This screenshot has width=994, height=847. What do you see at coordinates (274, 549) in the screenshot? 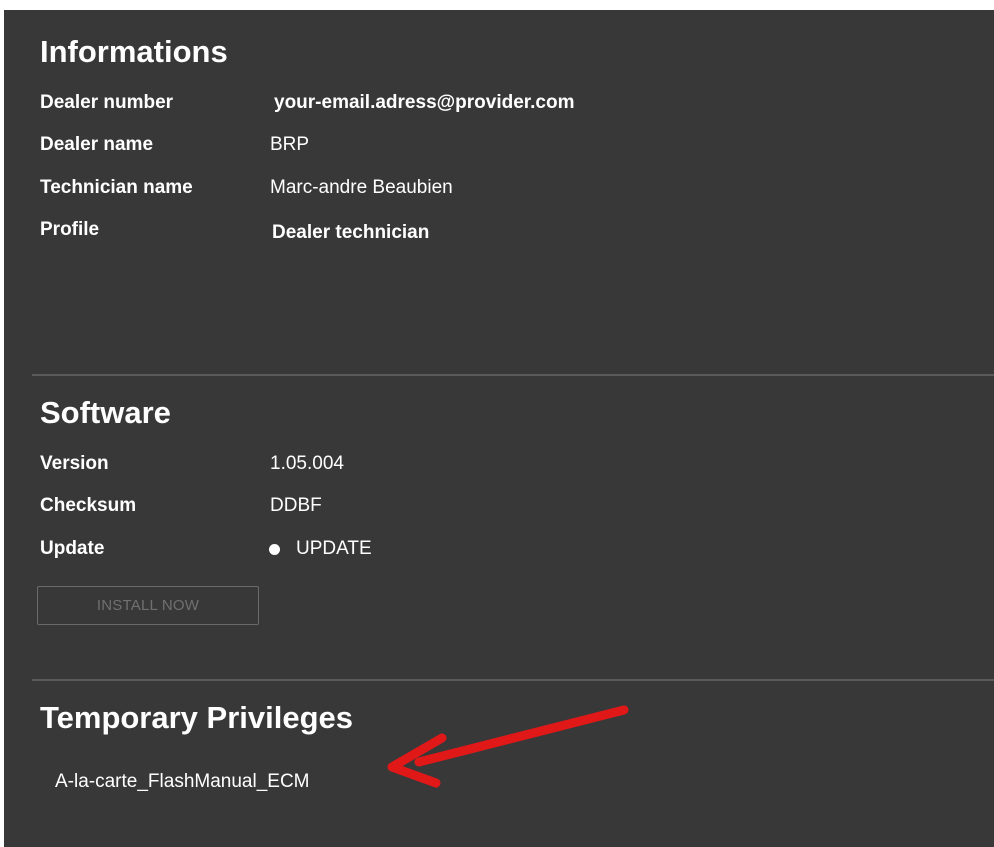
I see `status-dot-icon` at bounding box center [274, 549].